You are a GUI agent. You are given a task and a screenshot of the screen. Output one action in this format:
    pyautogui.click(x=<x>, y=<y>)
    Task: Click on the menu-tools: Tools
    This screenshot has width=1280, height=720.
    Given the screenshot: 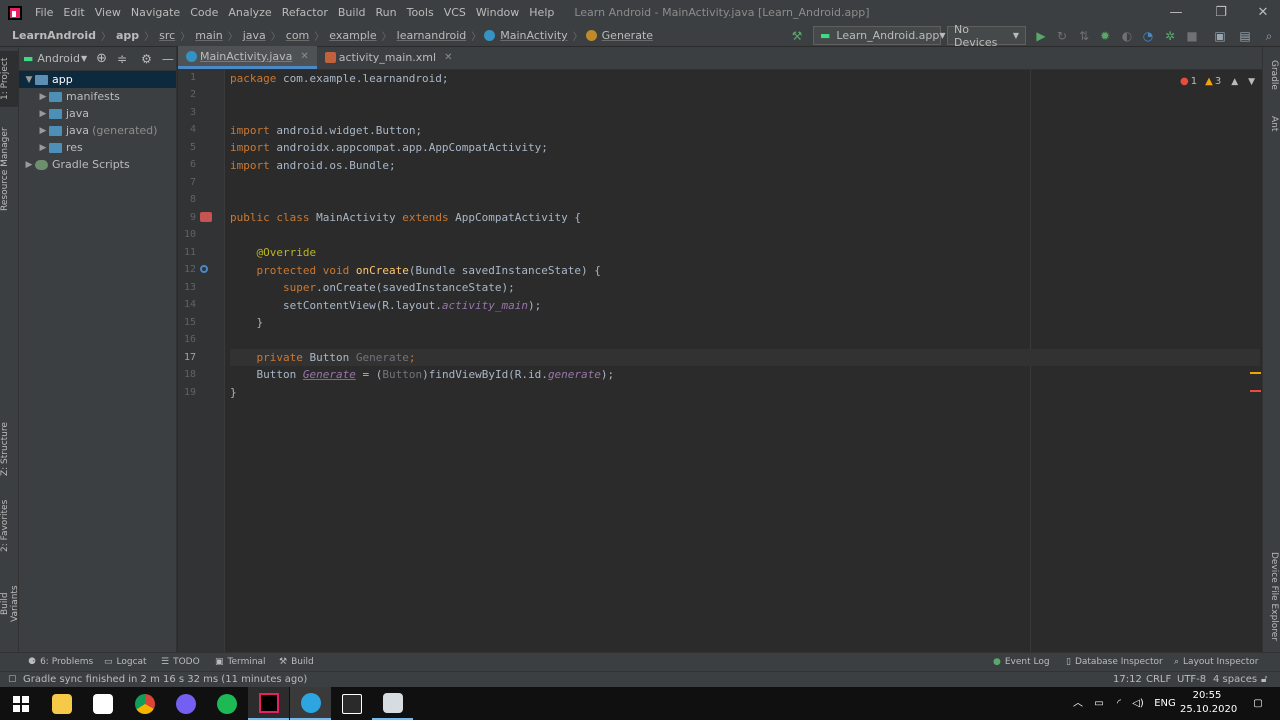 What is the action you would take?
    pyautogui.click(x=420, y=12)
    